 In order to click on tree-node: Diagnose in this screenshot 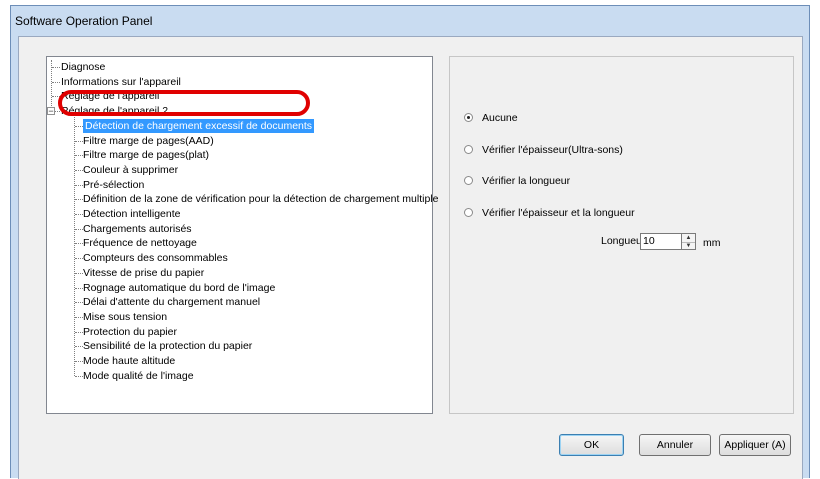, I will do `click(239, 67)`.